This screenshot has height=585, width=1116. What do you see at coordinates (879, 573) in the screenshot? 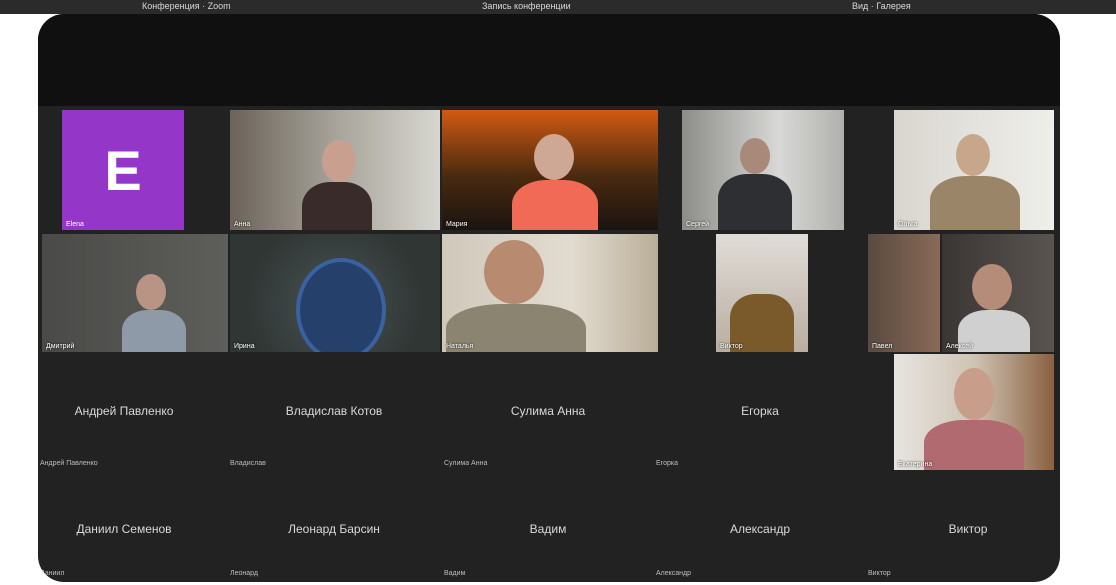
I see `participant-small-name: Виктор` at bounding box center [879, 573].